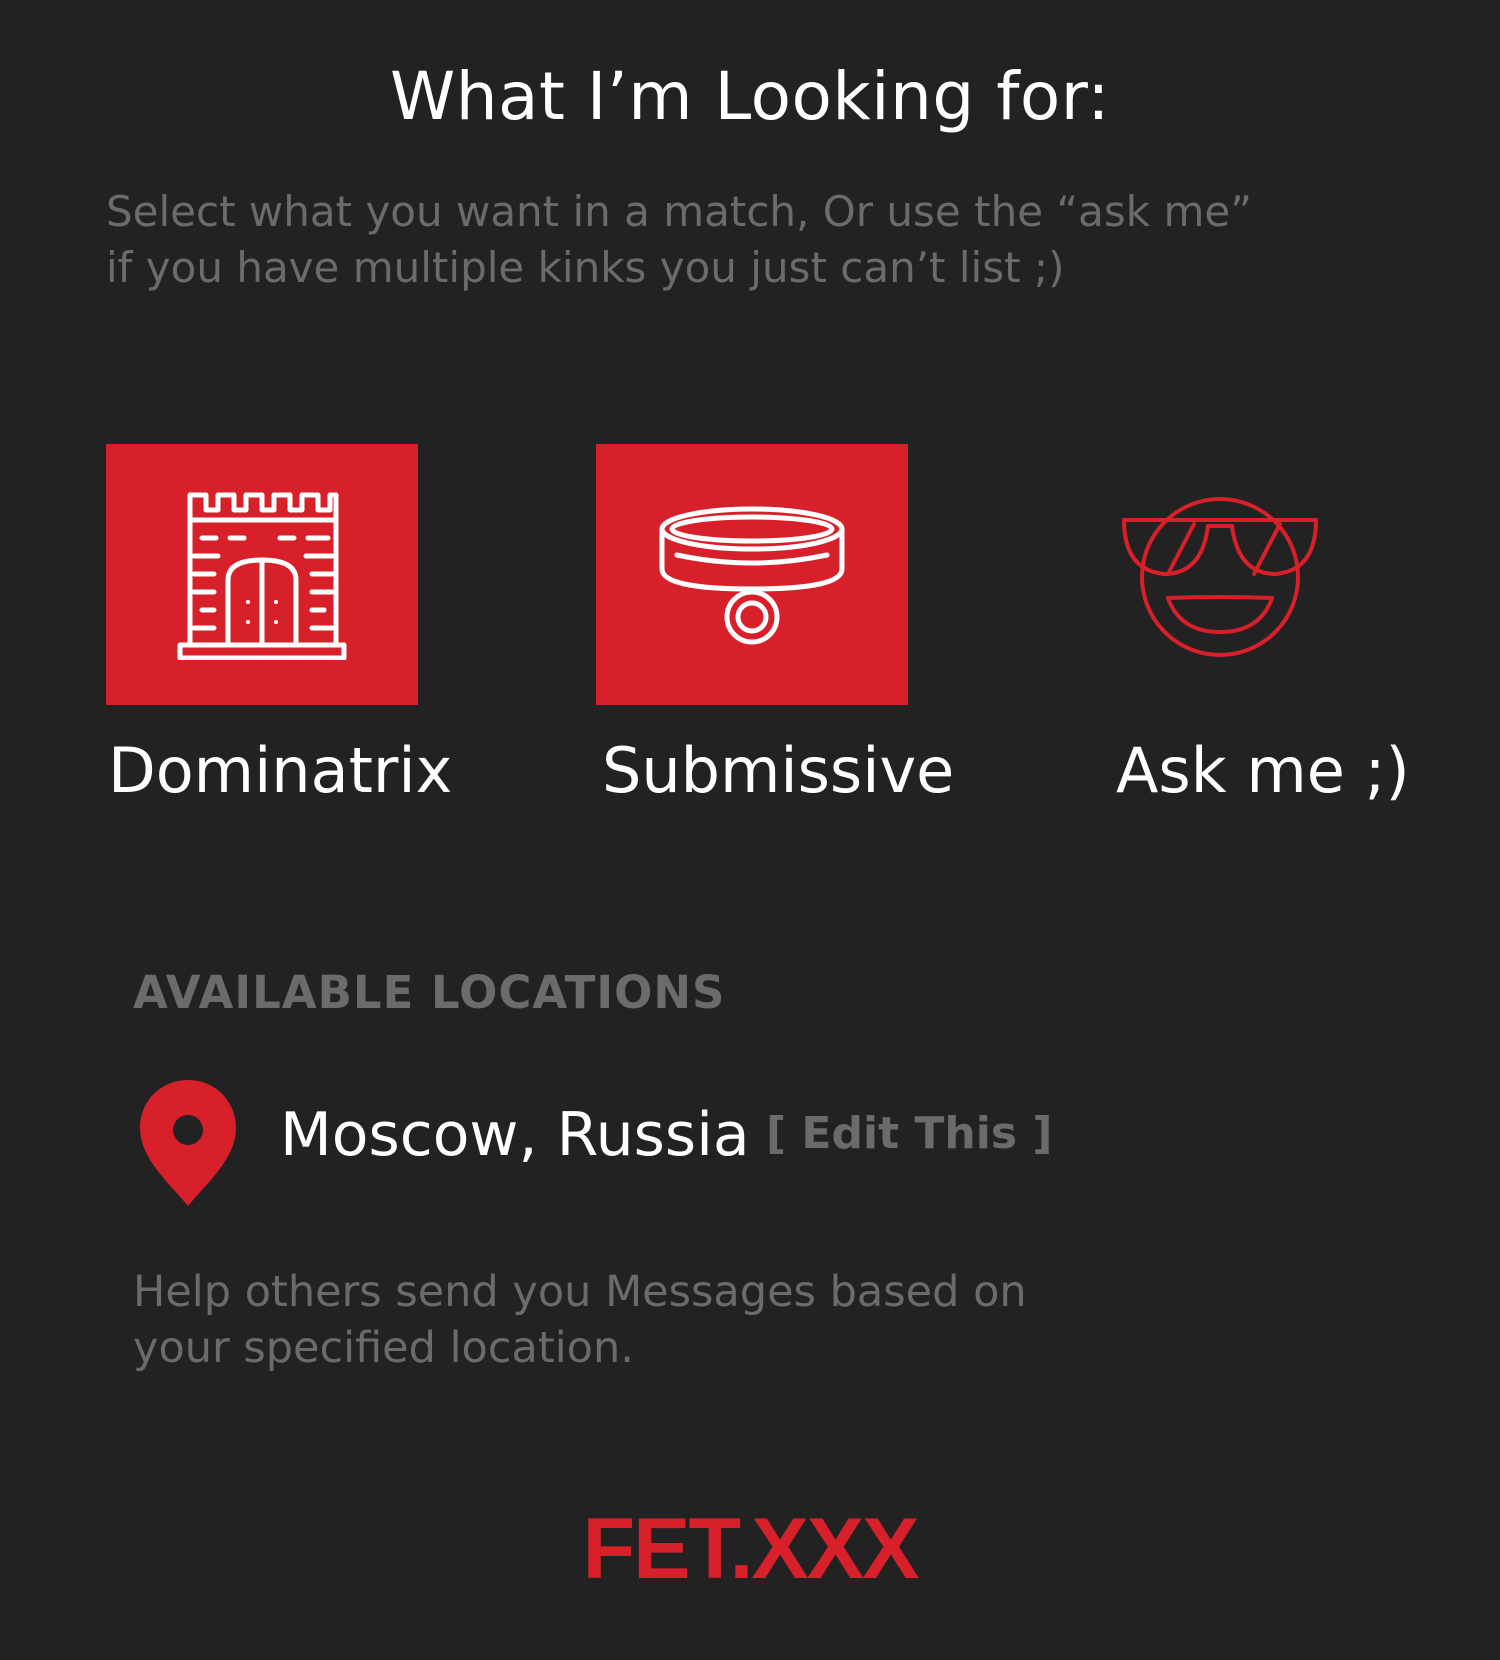 The image size is (1500, 1660). Describe the element at coordinates (580, 1292) in the screenshot. I see `help-line-1: Help others send you Messages based on` at that location.